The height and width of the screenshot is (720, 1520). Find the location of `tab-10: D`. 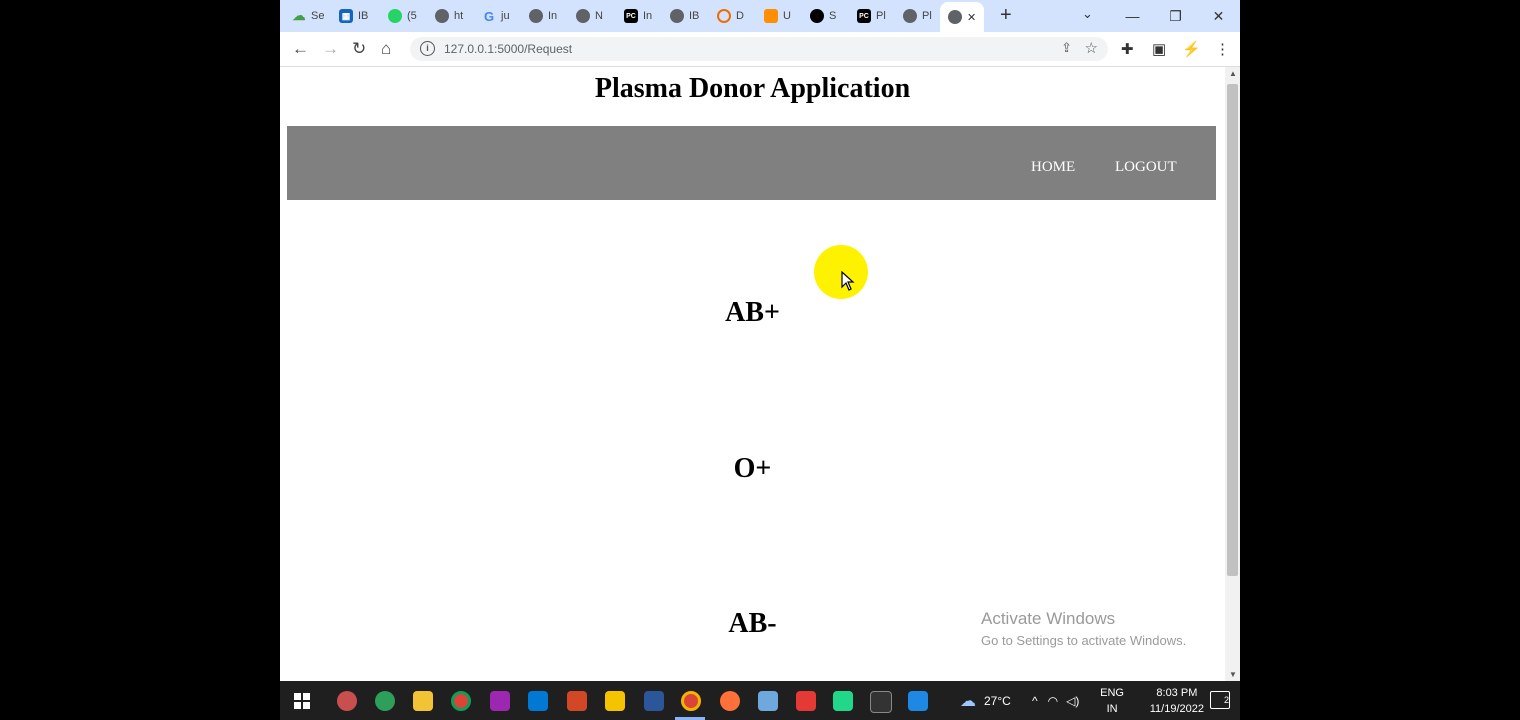

tab-10: D is located at coordinates (730, 16).